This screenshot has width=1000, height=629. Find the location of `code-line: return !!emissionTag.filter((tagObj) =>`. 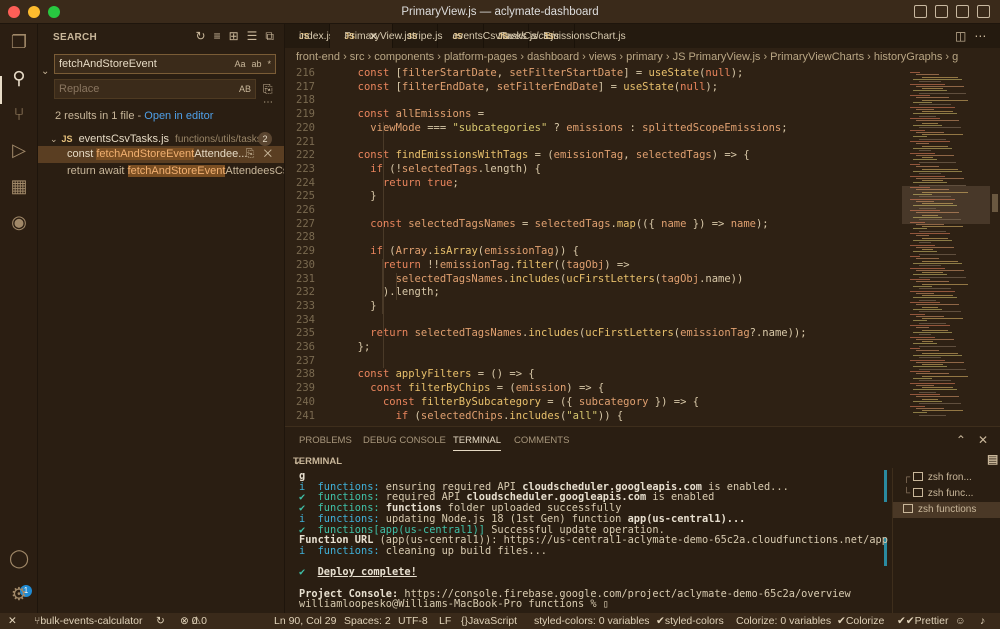

code-line: return !!emissionTag.filter((tagObj) => is located at coordinates (506, 264).